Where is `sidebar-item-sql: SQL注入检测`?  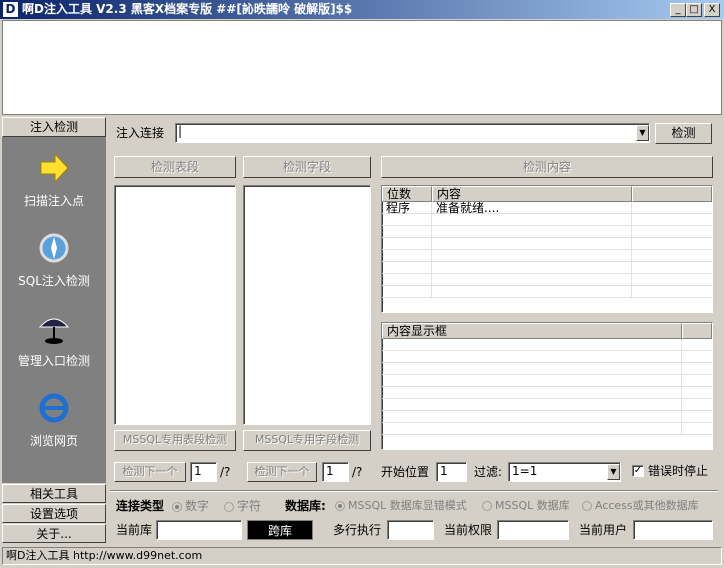
sidebar-item-sql: SQL注入检测 is located at coordinates (54, 260).